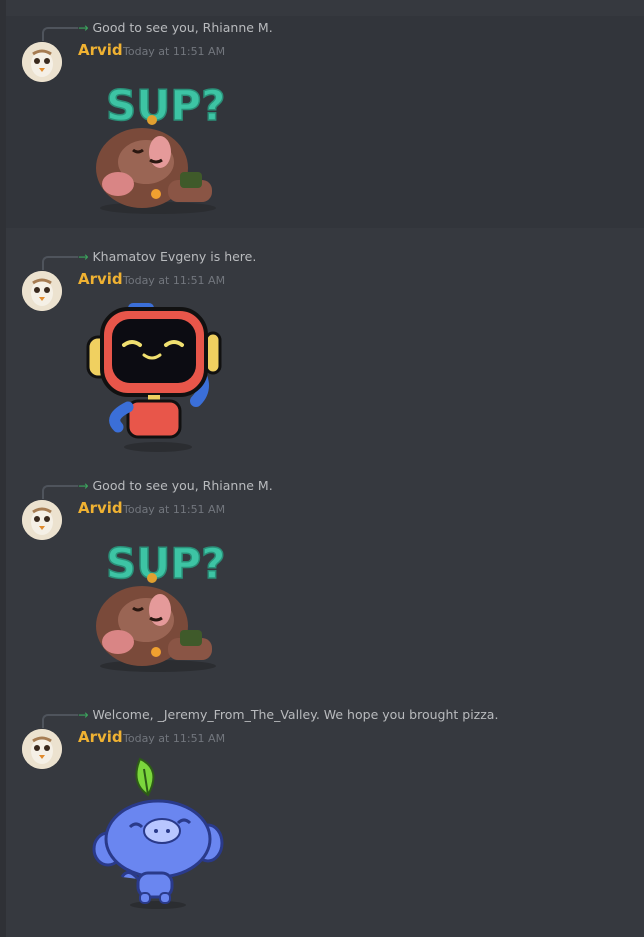 This screenshot has width=644, height=937. Describe the element at coordinates (158, 835) in the screenshot. I see `wumpus-sprout-sticker` at that location.